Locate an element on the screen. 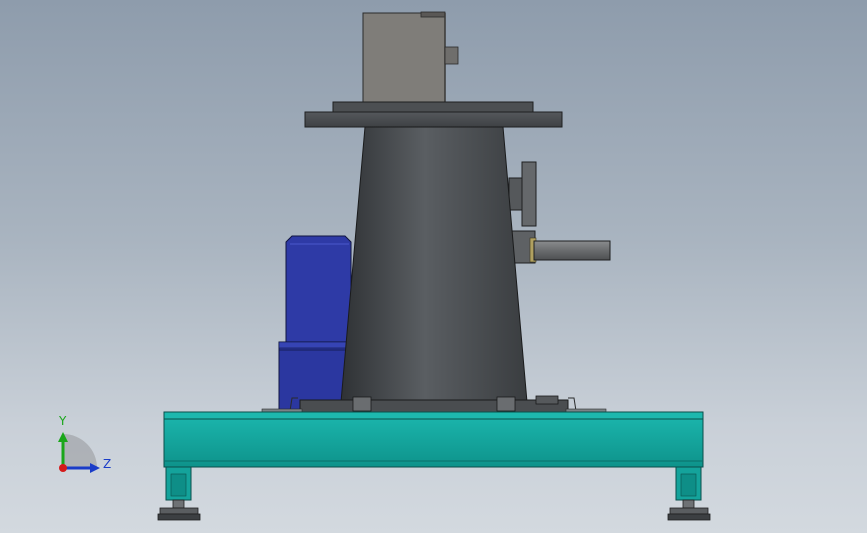 Image resolution: width=867 pixels, height=533 pixels. triad-y-label: Y is located at coordinates (63, 421).